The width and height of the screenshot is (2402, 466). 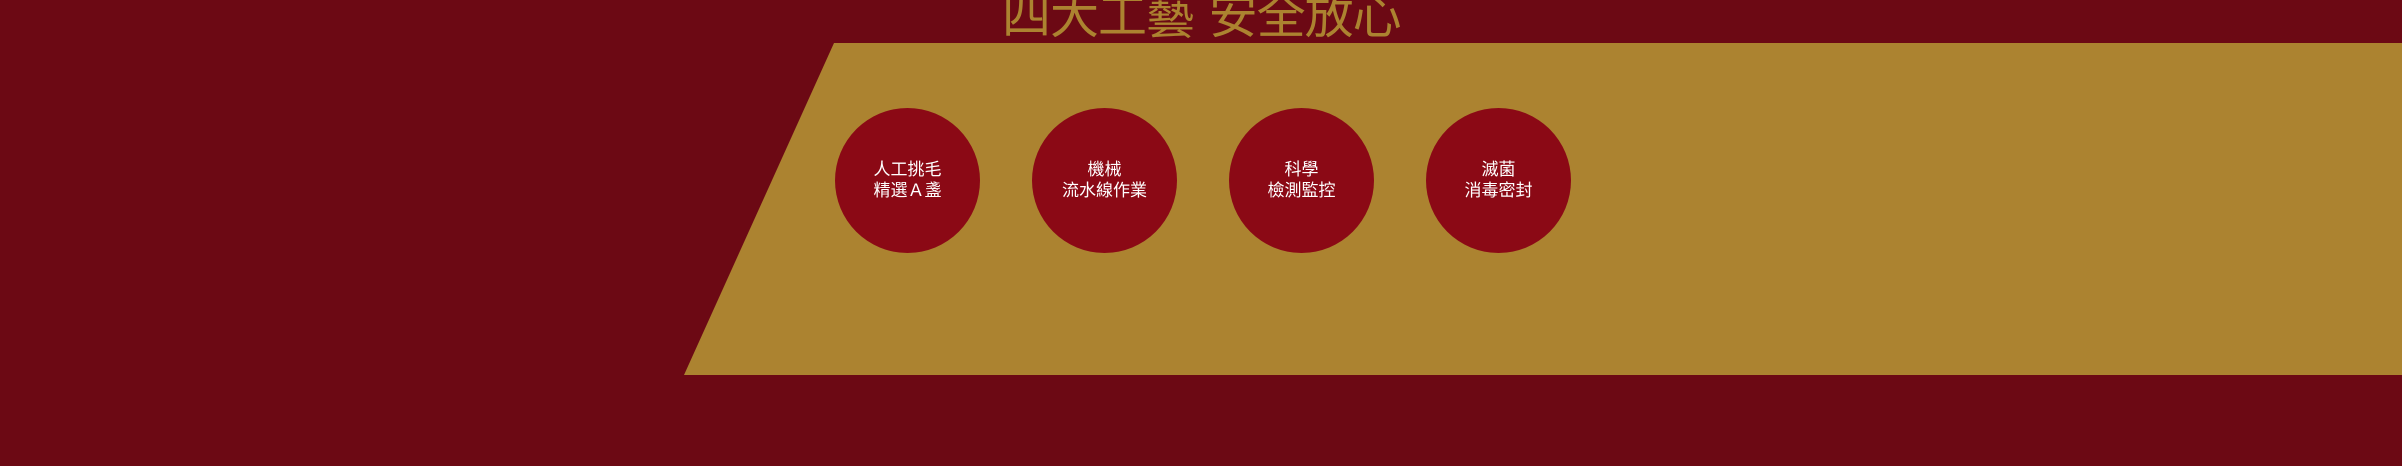 What do you see at coordinates (1498, 169) in the screenshot?
I see `craft-label-line1: 滅菌` at bounding box center [1498, 169].